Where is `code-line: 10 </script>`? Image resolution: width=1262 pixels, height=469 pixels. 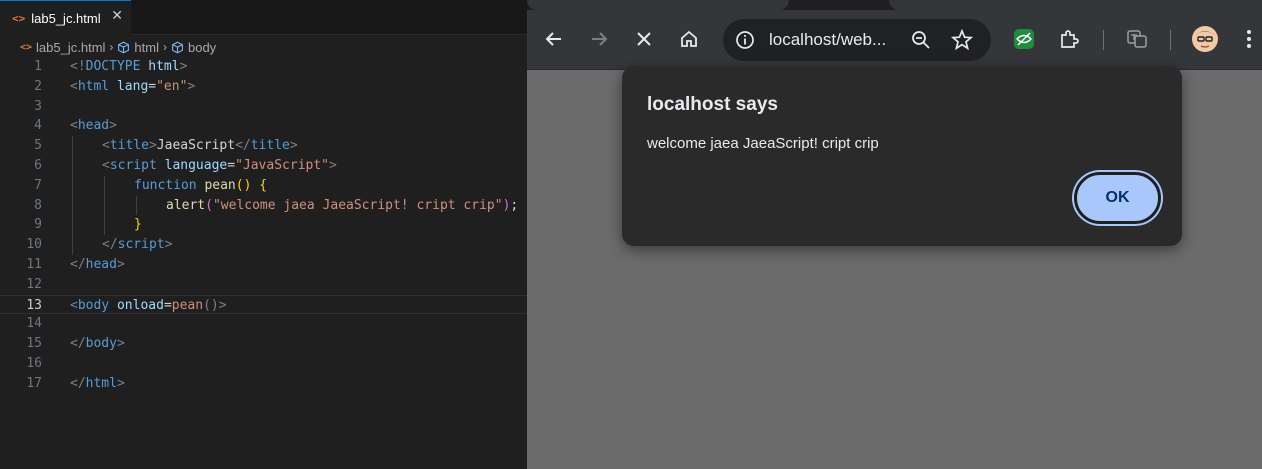 code-line: 10 </script> is located at coordinates (263, 245).